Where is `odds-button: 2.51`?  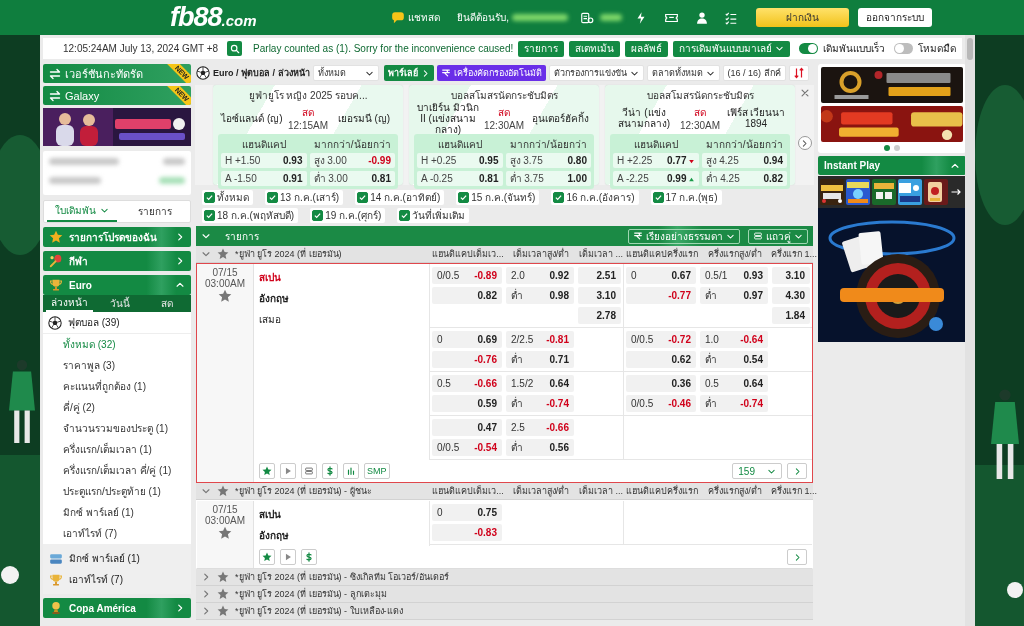 odds-button: 2.51 is located at coordinates (599, 275).